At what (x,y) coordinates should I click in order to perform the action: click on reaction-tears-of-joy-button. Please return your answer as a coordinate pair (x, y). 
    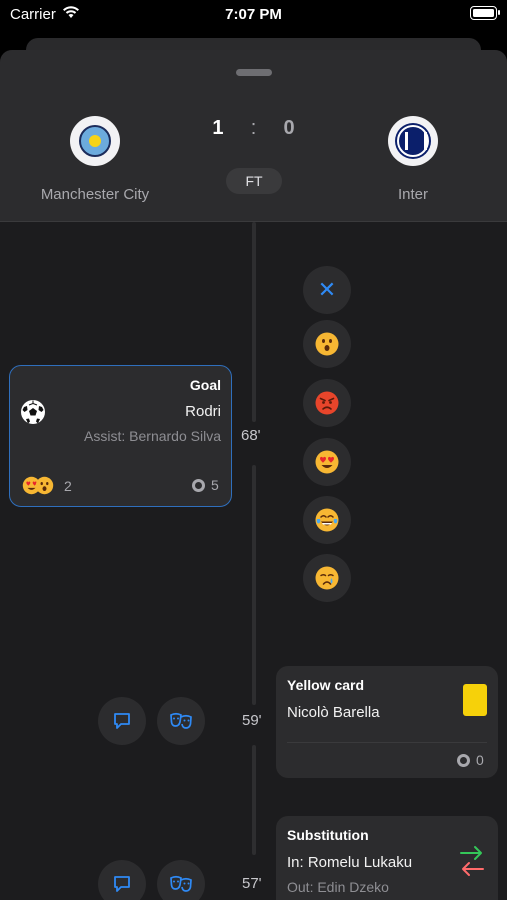
    Looking at the image, I should click on (327, 520).